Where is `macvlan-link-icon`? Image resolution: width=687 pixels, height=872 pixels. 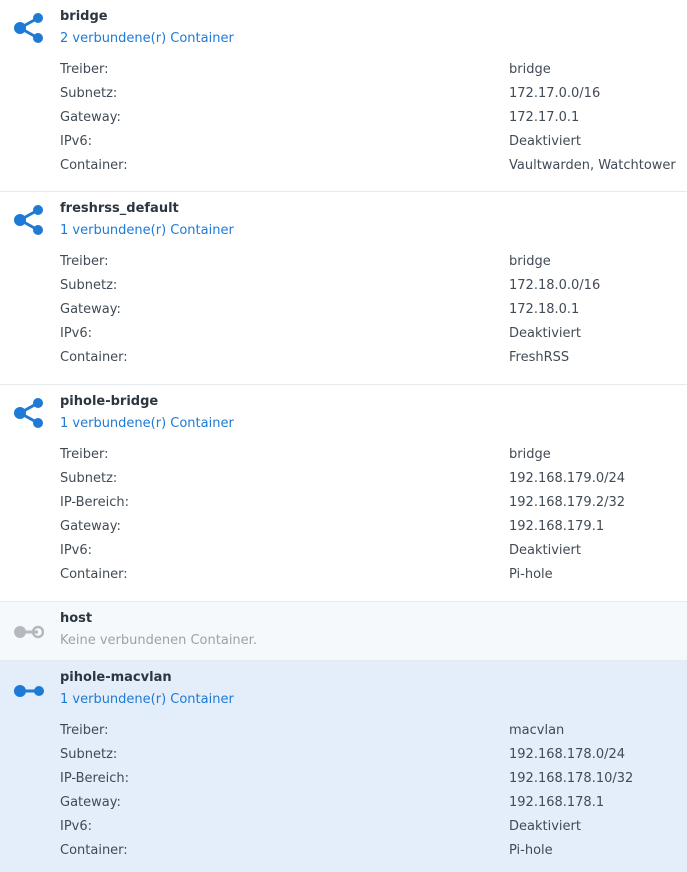
macvlan-link-icon is located at coordinates (29, 691).